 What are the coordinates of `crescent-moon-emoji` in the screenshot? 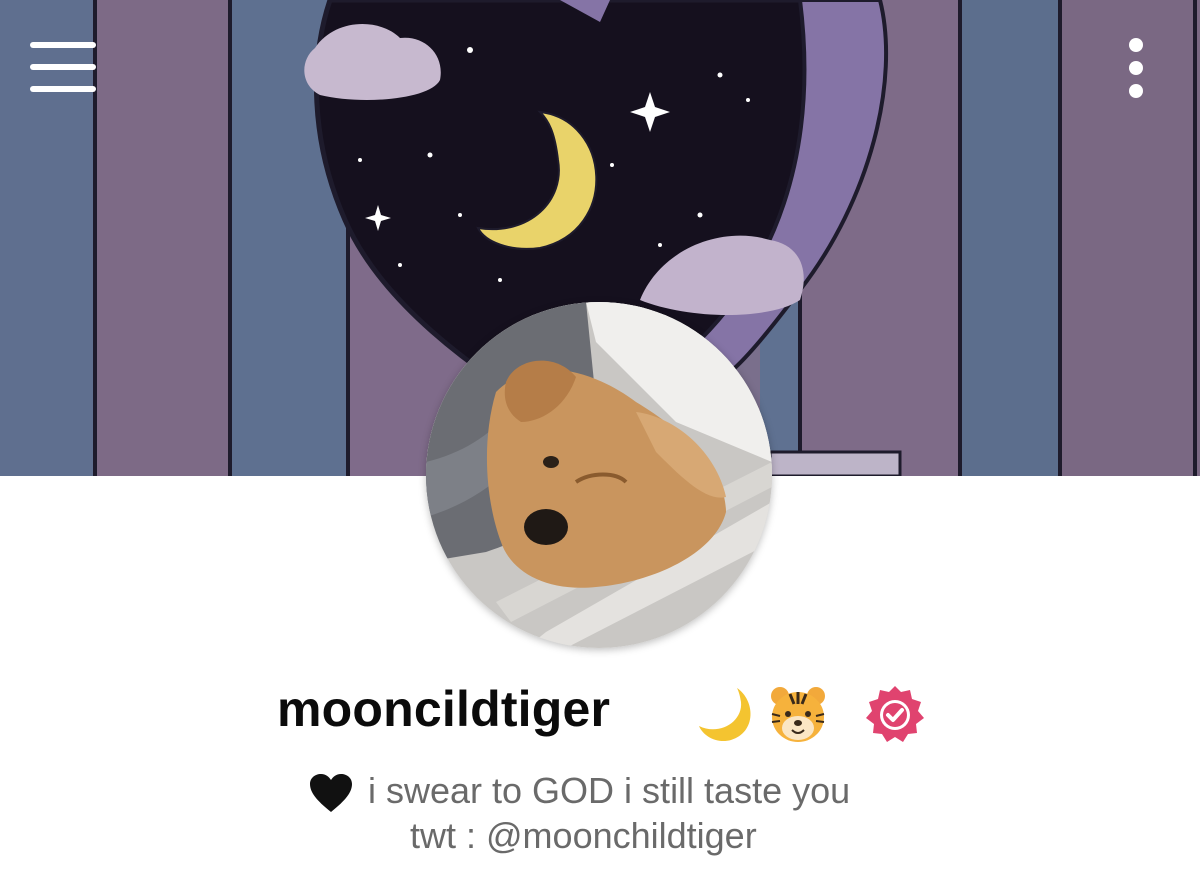 It's located at (725, 715).